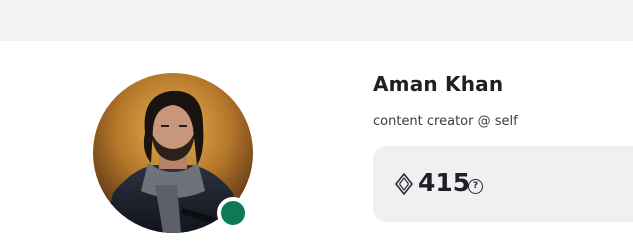 Image resolution: width=633 pixels, height=246 pixels. What do you see at coordinates (475, 186) in the screenshot?
I see `help-icon: ?` at bounding box center [475, 186].